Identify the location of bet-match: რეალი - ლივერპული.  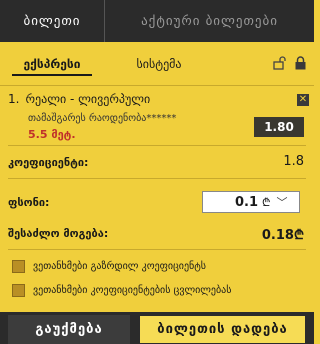
(88, 99).